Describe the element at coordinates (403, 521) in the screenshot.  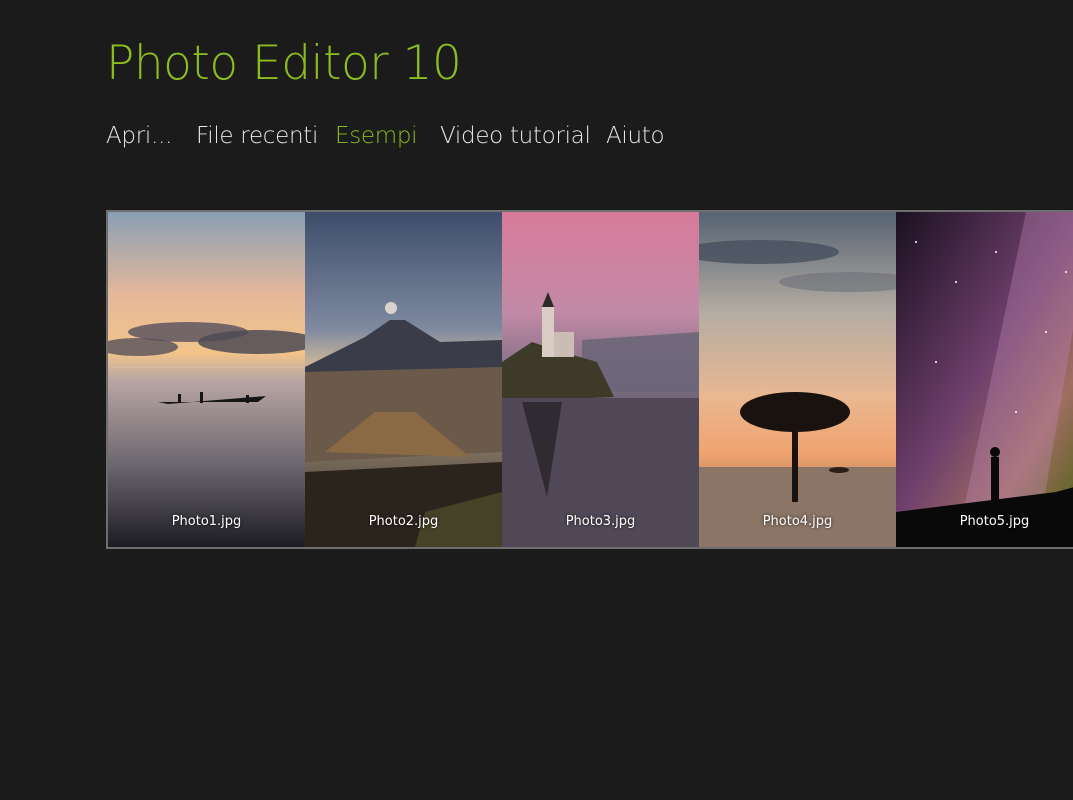
I see `photo-2-label: Photo2.jpg` at that location.